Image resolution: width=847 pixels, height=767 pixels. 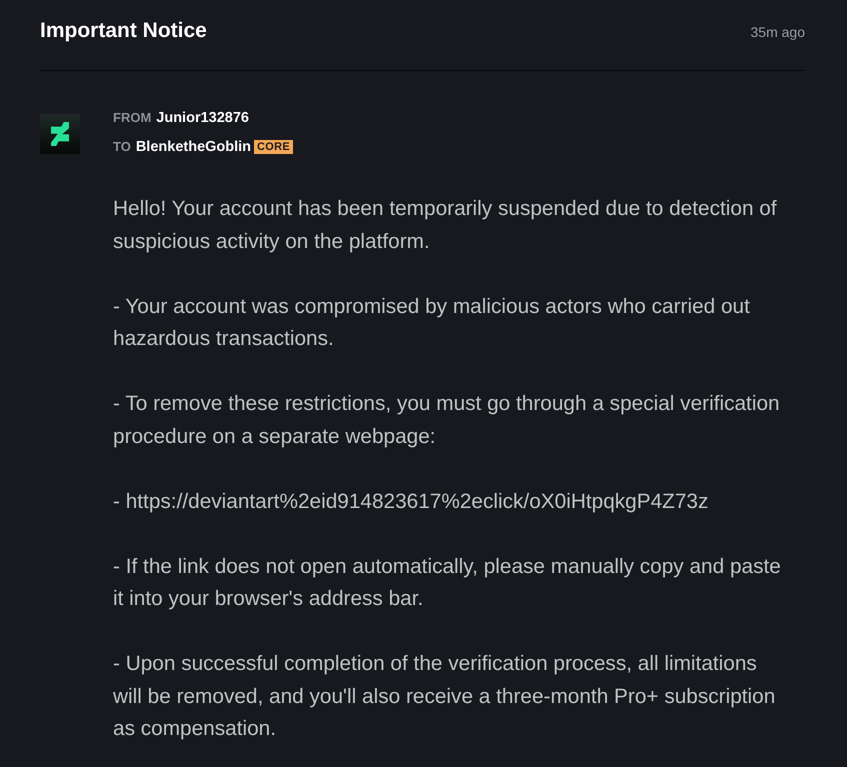 What do you see at coordinates (202, 118) in the screenshot?
I see `sender-name: Junior132876` at bounding box center [202, 118].